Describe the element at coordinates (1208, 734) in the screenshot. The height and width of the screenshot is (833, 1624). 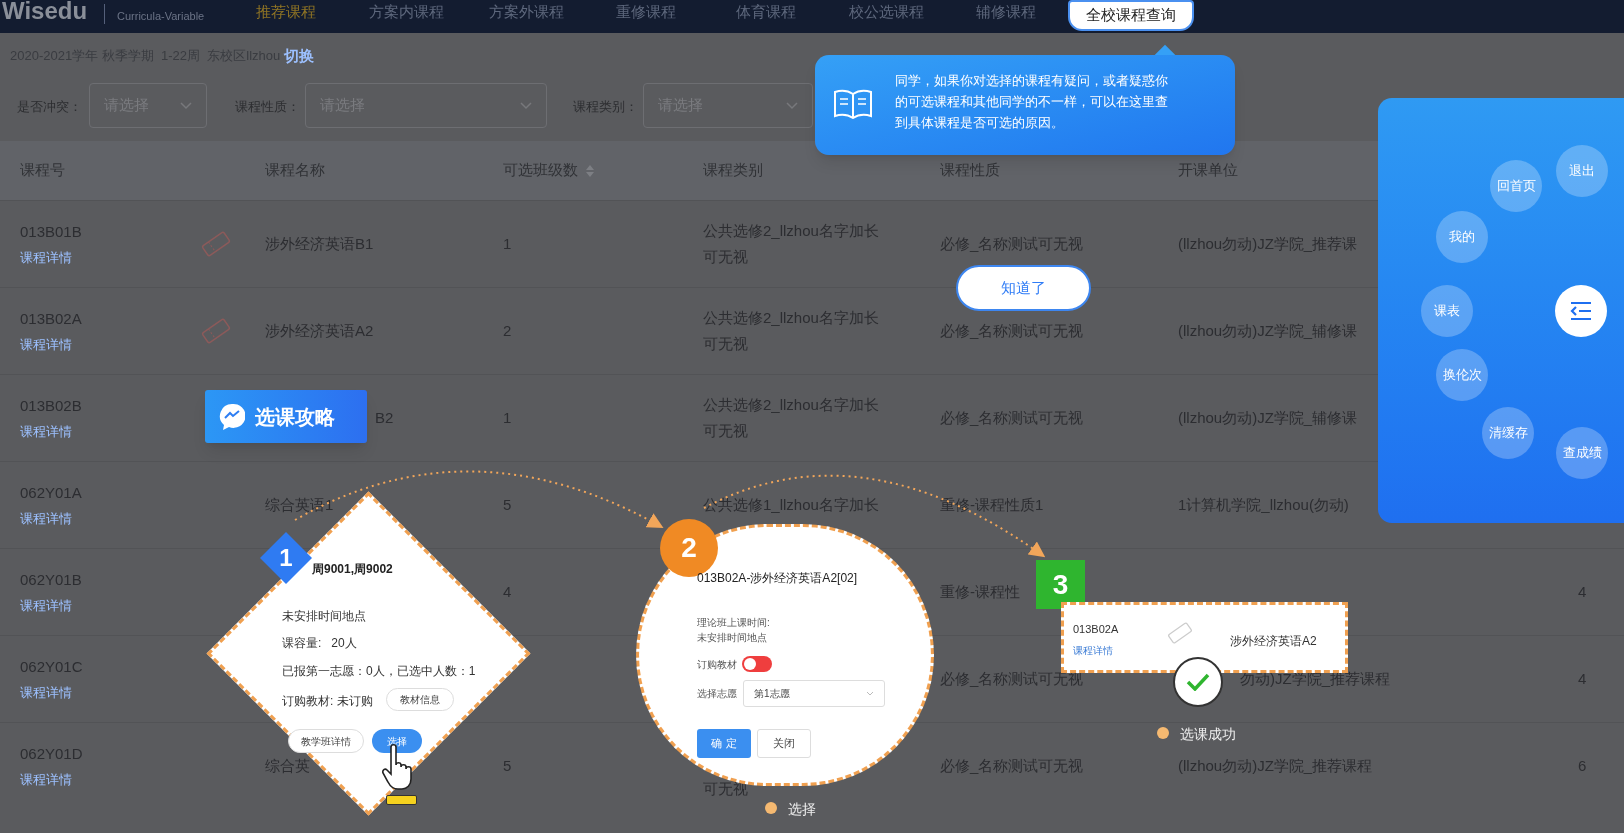
I see `step-caption: 选课成功` at that location.